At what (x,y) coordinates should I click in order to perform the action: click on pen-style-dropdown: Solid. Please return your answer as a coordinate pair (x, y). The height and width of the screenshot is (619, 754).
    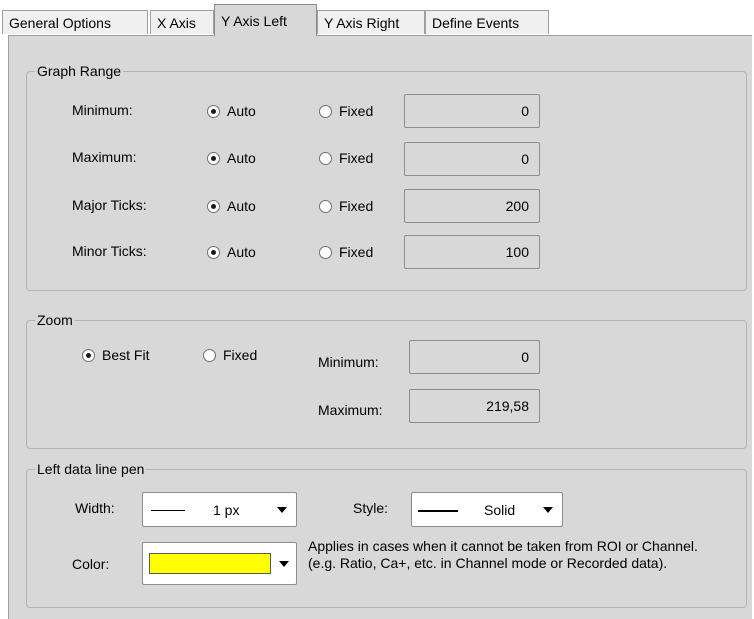
    Looking at the image, I should click on (487, 509).